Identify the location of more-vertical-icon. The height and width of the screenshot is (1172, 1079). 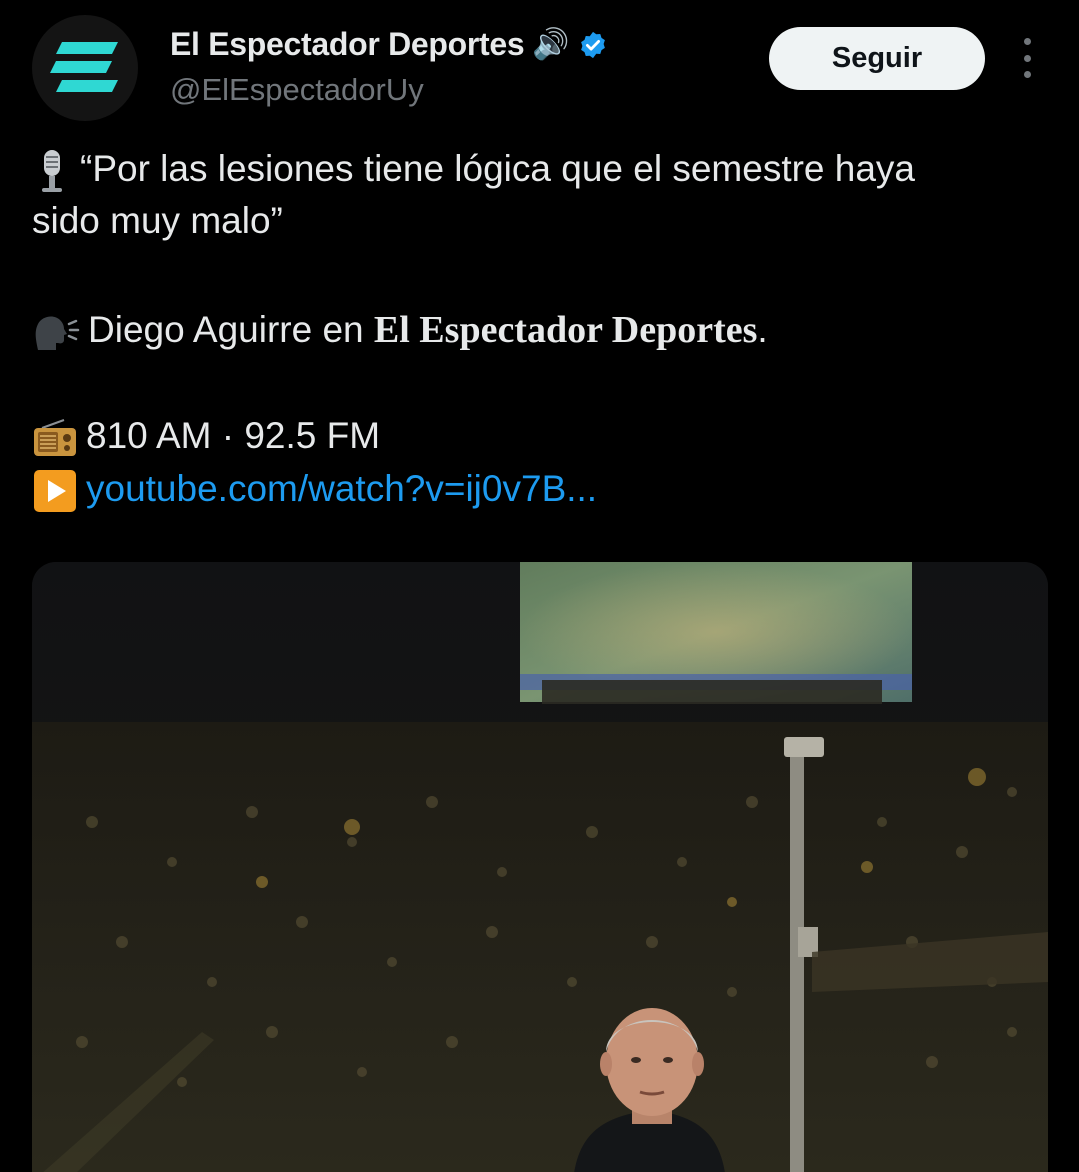
(1027, 58).